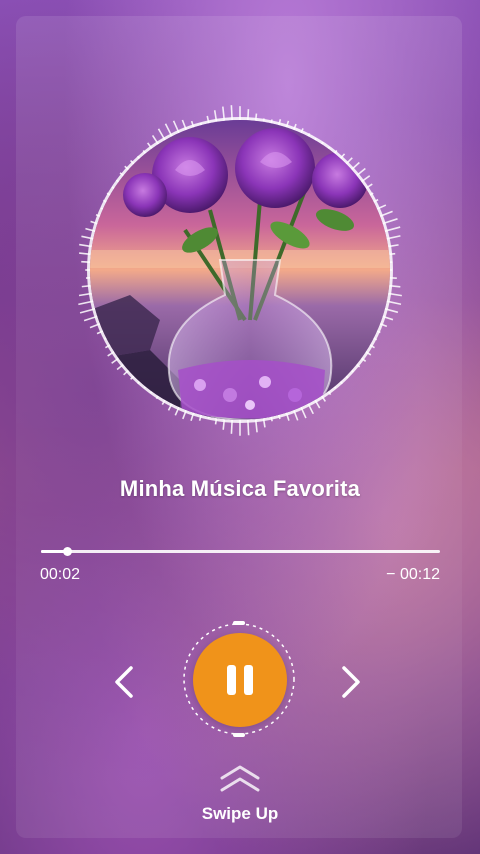 The height and width of the screenshot is (854, 480). What do you see at coordinates (240, 488) in the screenshot?
I see `song-title: Minha Música Favorita` at bounding box center [240, 488].